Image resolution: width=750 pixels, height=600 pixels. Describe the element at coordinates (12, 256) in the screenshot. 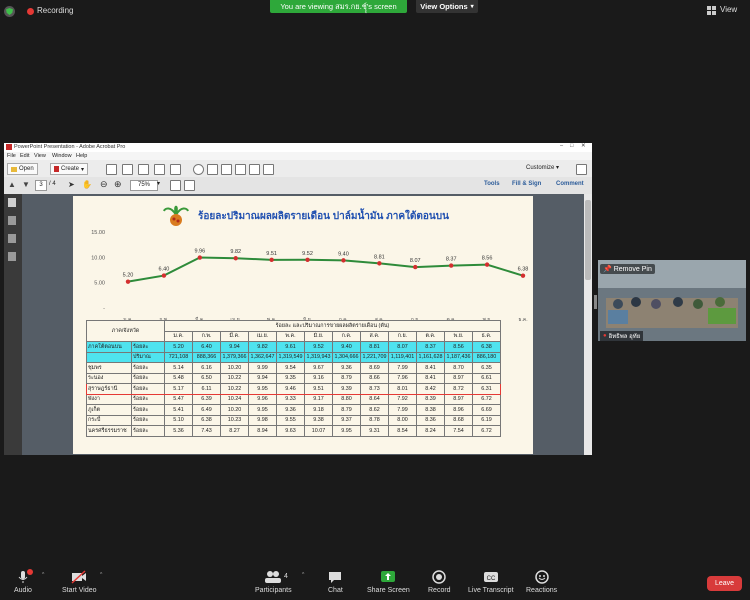

I see `signatures-icon` at that location.